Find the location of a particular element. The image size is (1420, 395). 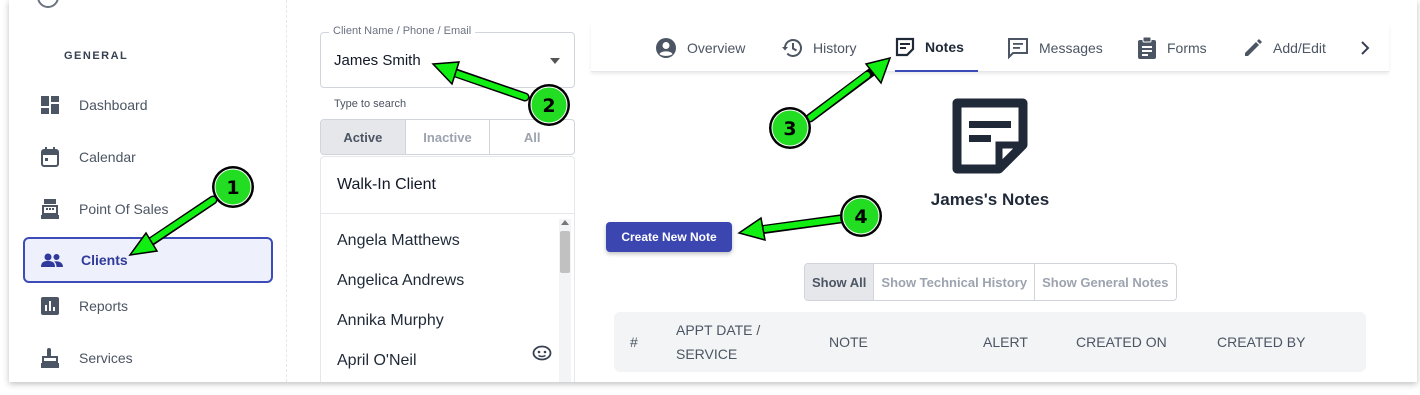

column-header-appt-date: APPT DATE / is located at coordinates (718, 330).